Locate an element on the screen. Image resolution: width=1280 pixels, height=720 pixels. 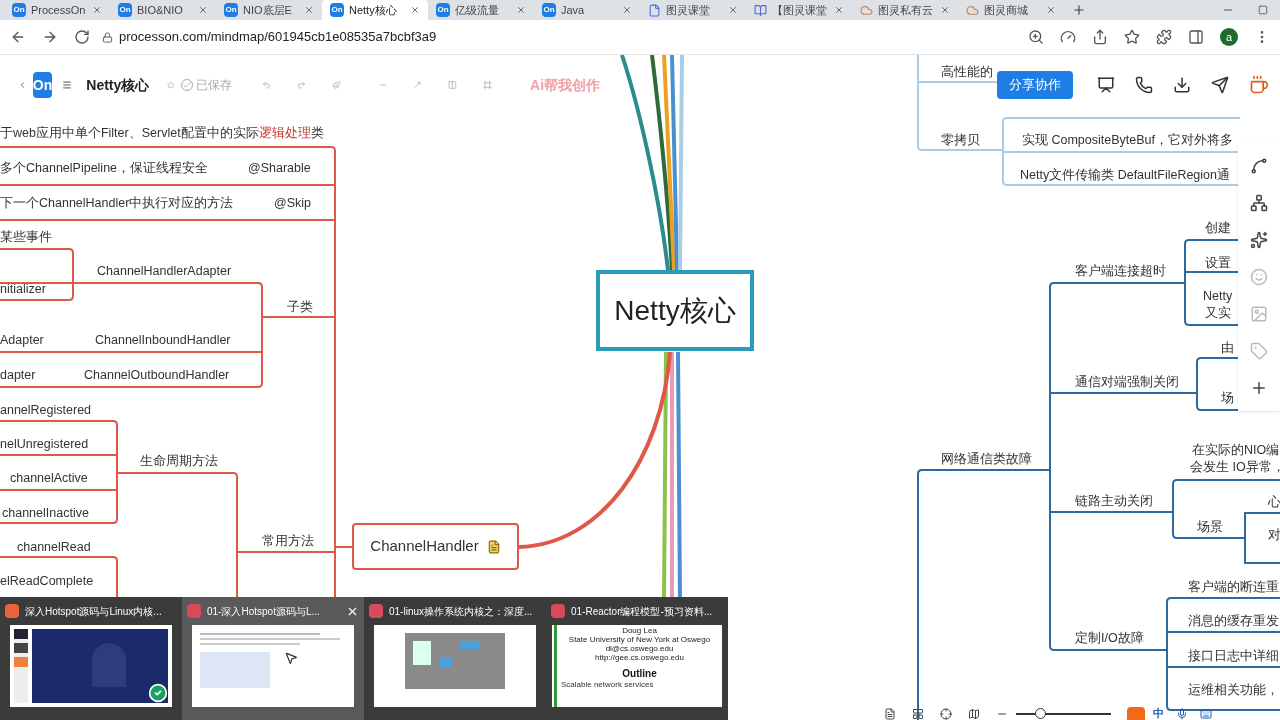
node-text: 对 is located at coordinates (1274, 535).